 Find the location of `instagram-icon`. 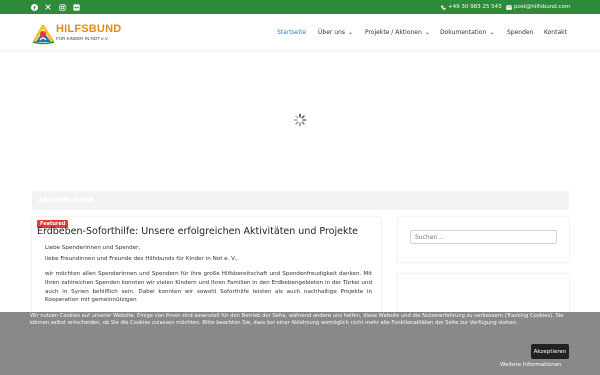

instagram-icon is located at coordinates (62, 7).